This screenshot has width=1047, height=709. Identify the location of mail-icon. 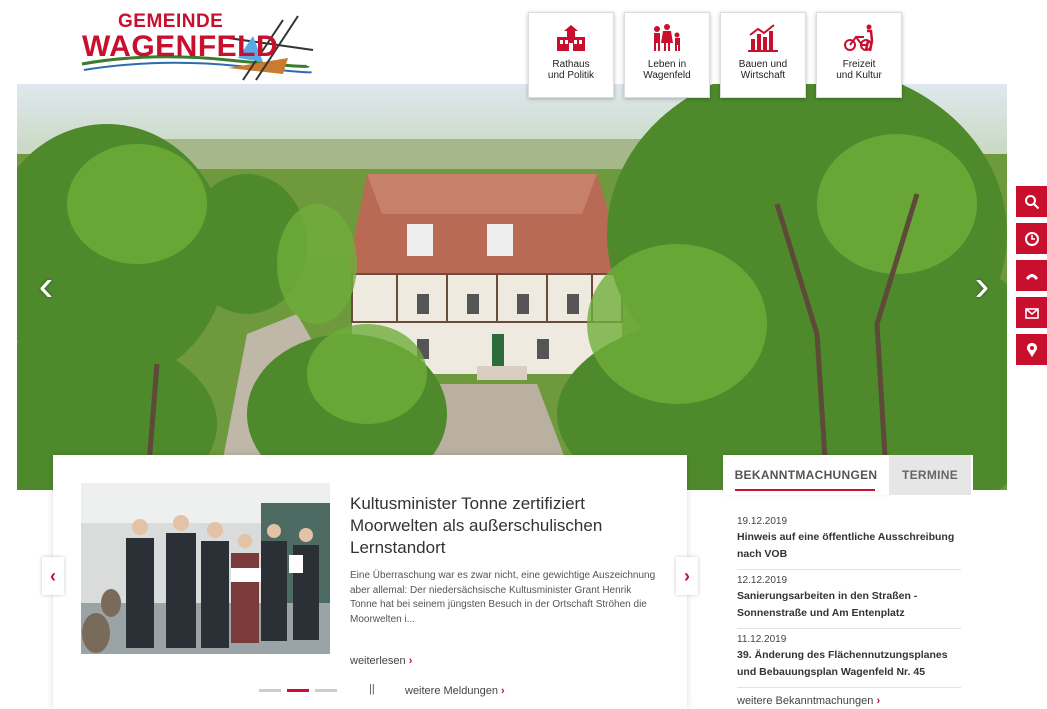
(1031, 313).